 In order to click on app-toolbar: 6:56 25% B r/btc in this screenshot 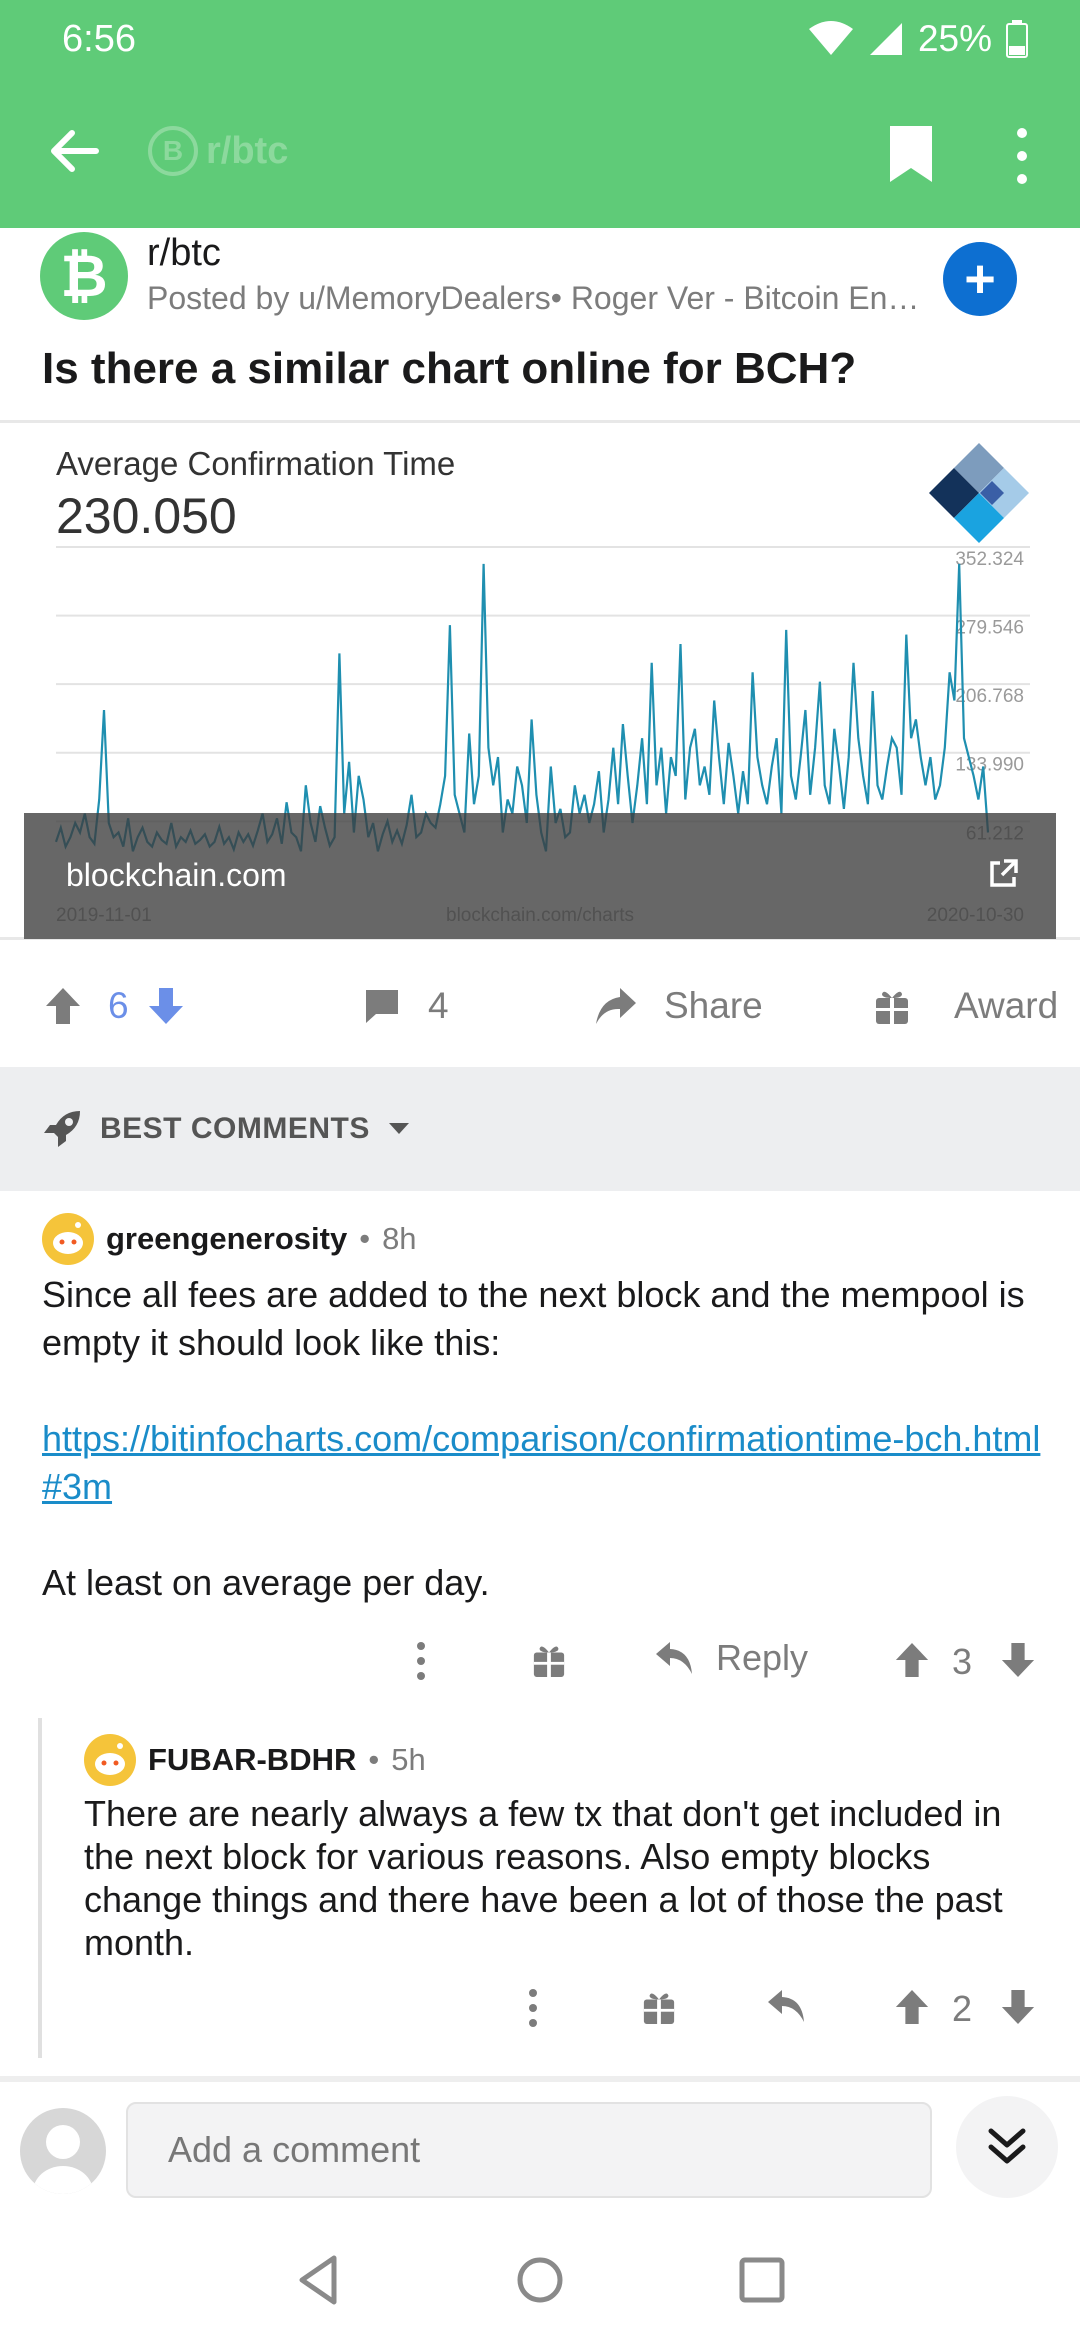, I will do `click(540, 114)`.